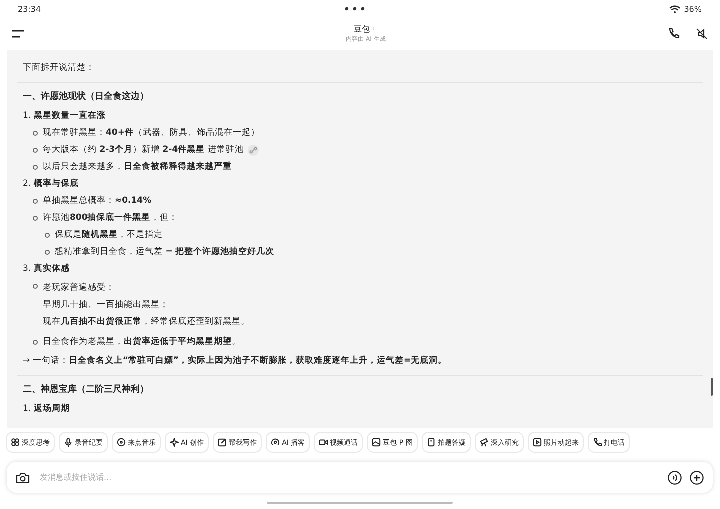 The height and width of the screenshot is (509, 720). I want to click on camera-icon, so click(23, 478).